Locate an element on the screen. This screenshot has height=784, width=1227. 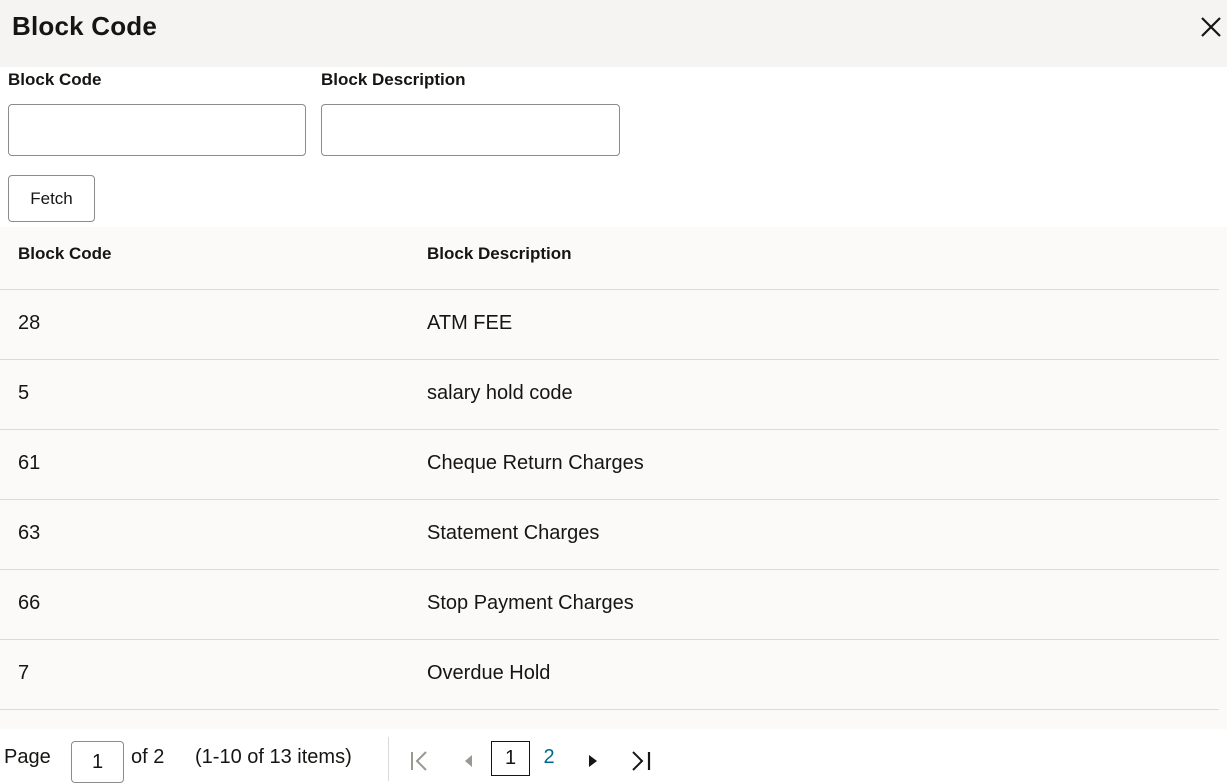
table-row: 7 Overdue Hold is located at coordinates (609, 675).